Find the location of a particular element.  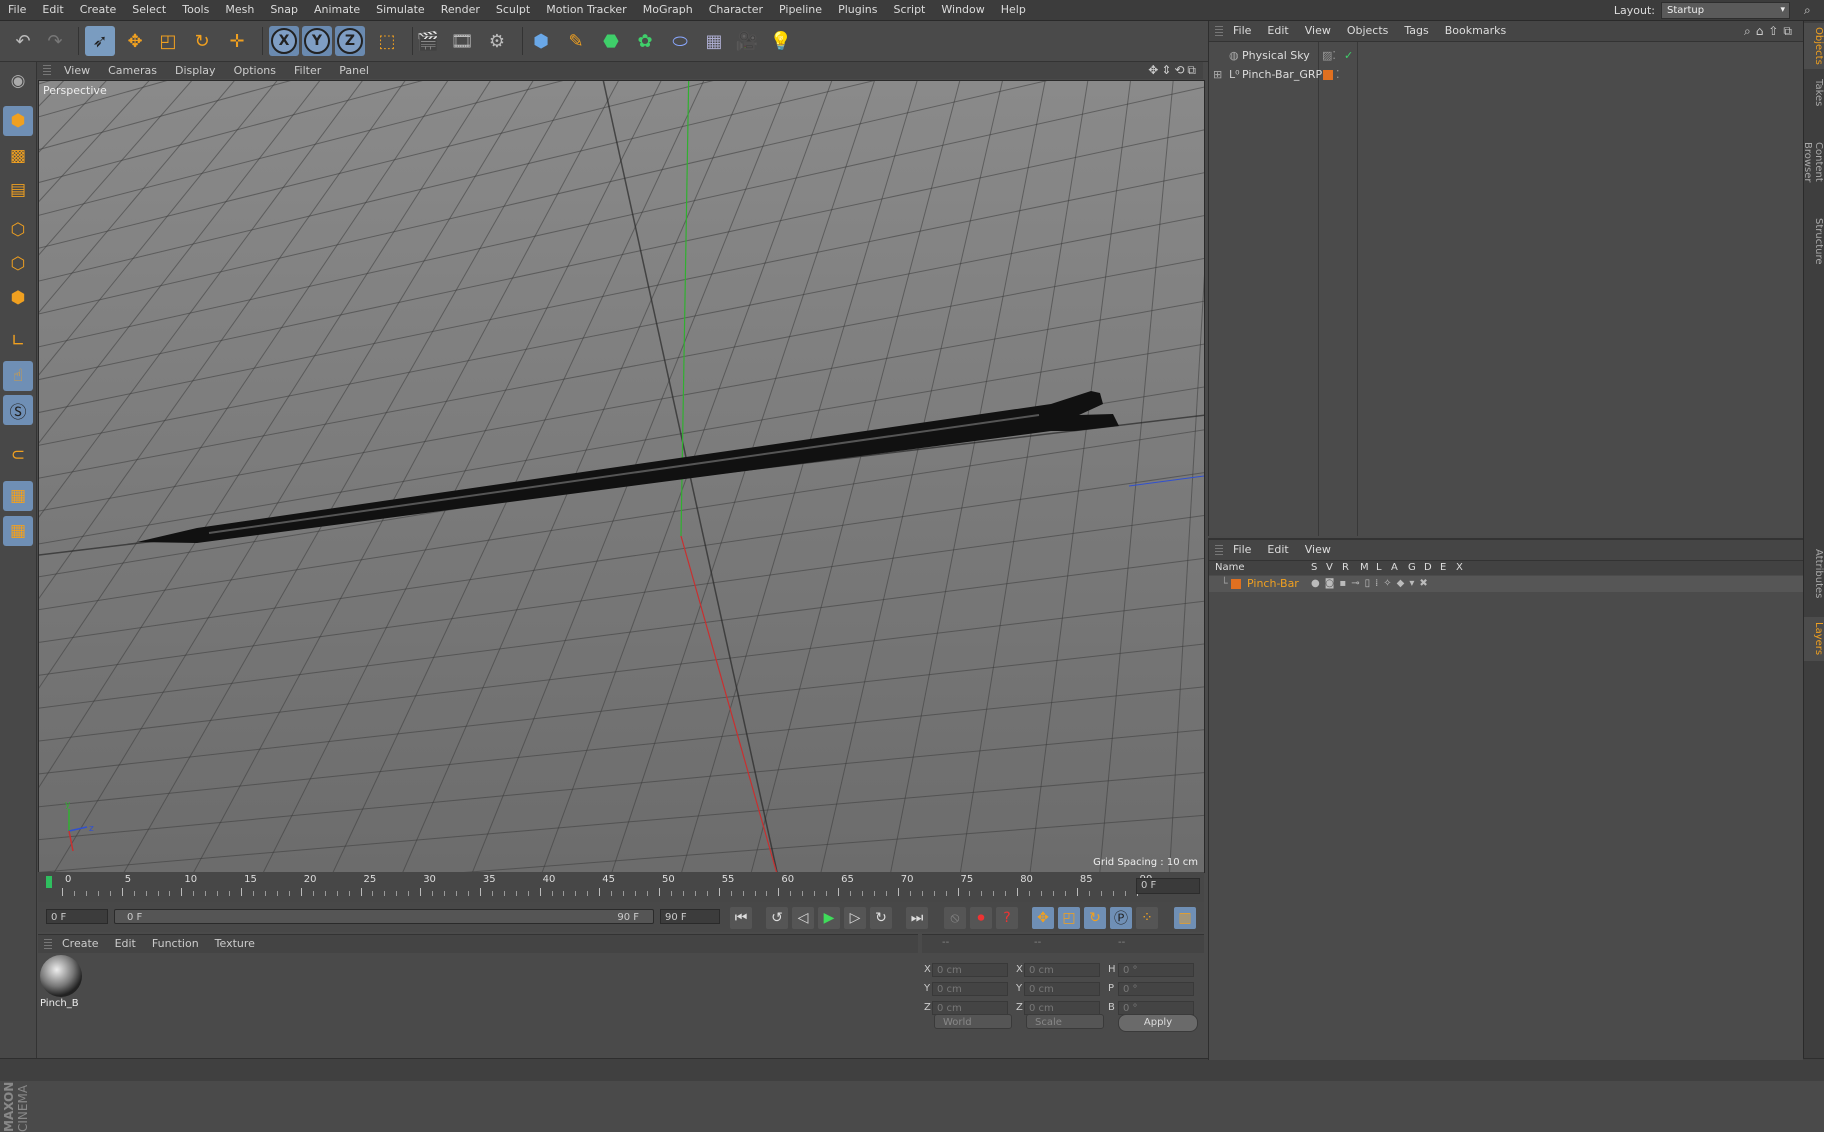

layer-column-g: G is located at coordinates (1412, 567).